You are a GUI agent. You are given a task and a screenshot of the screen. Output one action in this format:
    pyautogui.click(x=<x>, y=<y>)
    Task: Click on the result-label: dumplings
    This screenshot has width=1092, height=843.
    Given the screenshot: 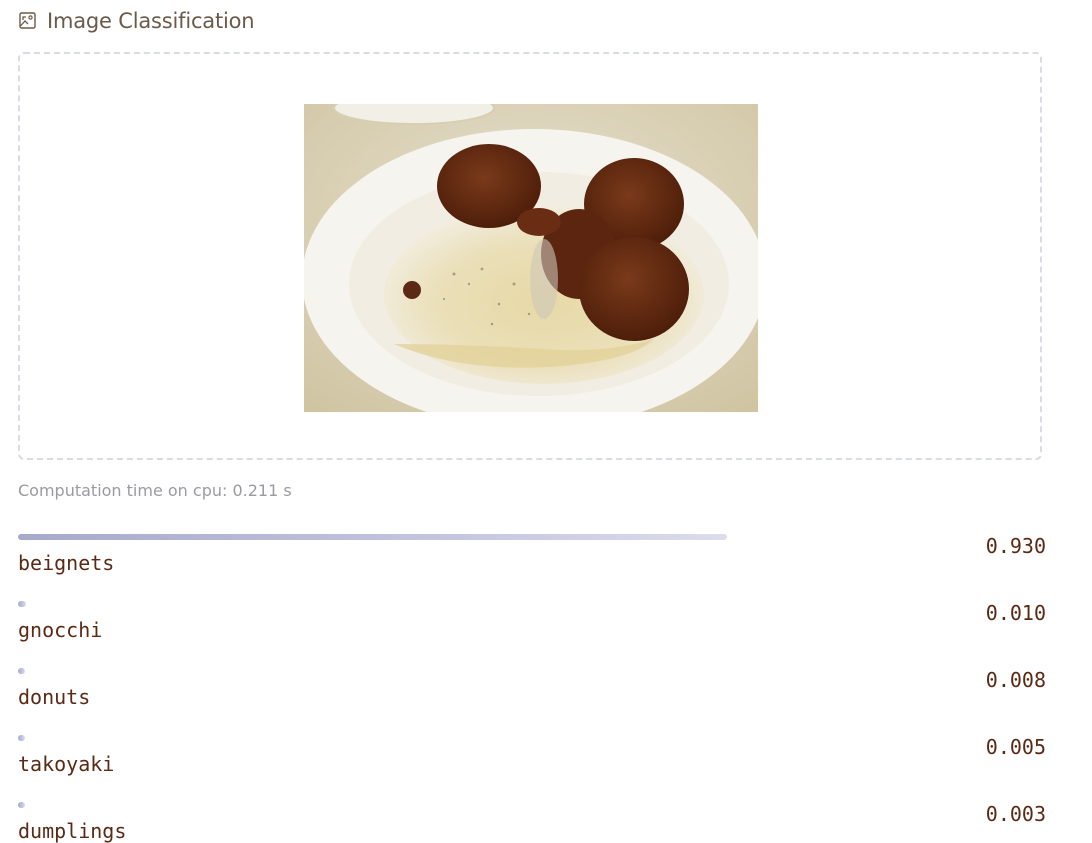 What is the action you would take?
    pyautogui.click(x=72, y=831)
    